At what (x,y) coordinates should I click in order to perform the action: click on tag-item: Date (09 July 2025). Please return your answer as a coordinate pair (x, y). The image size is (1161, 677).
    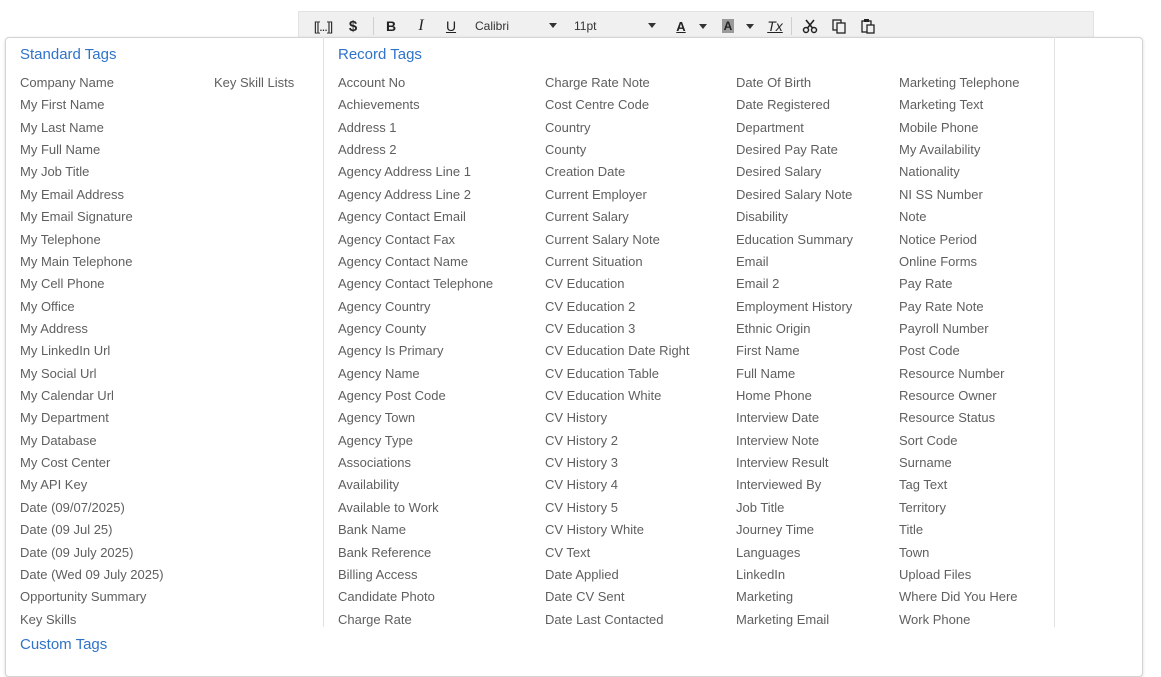
    Looking at the image, I should click on (92, 555).